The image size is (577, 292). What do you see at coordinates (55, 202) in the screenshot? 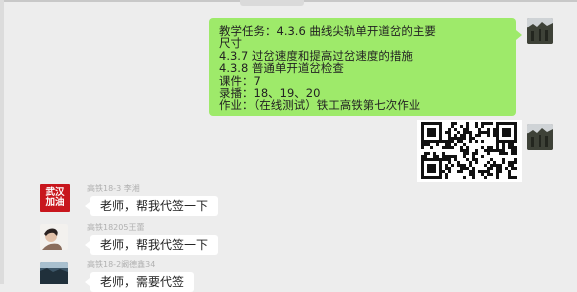
I see `avatar-text: 加油` at bounding box center [55, 202].